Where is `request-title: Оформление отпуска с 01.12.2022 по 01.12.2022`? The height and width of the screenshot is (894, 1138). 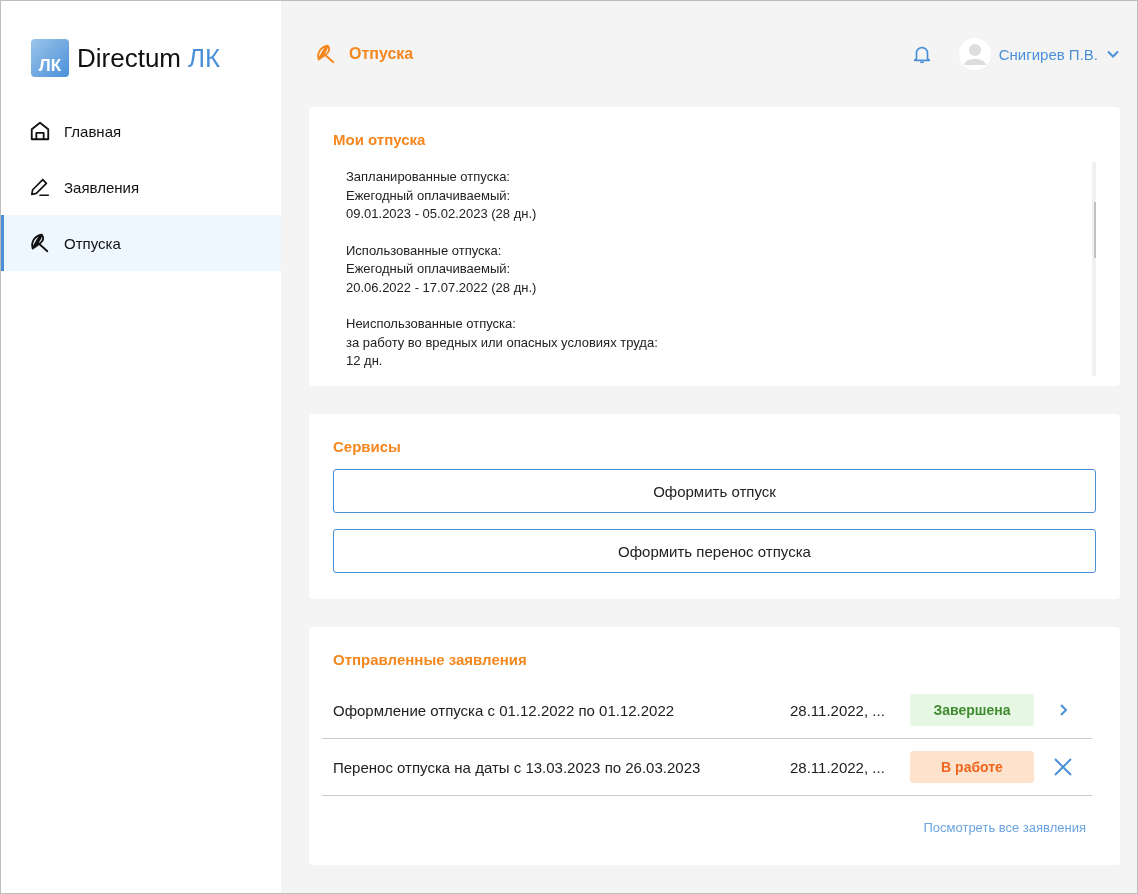
request-title: Оформление отпуска с 01.12.2022 по 01.12.2022 is located at coordinates (561, 710).